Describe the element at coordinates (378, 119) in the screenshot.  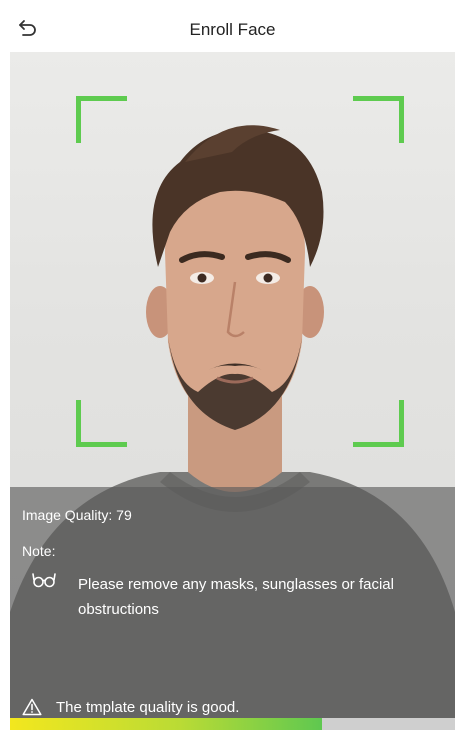
I see `face-frame-corner-top-right` at that location.